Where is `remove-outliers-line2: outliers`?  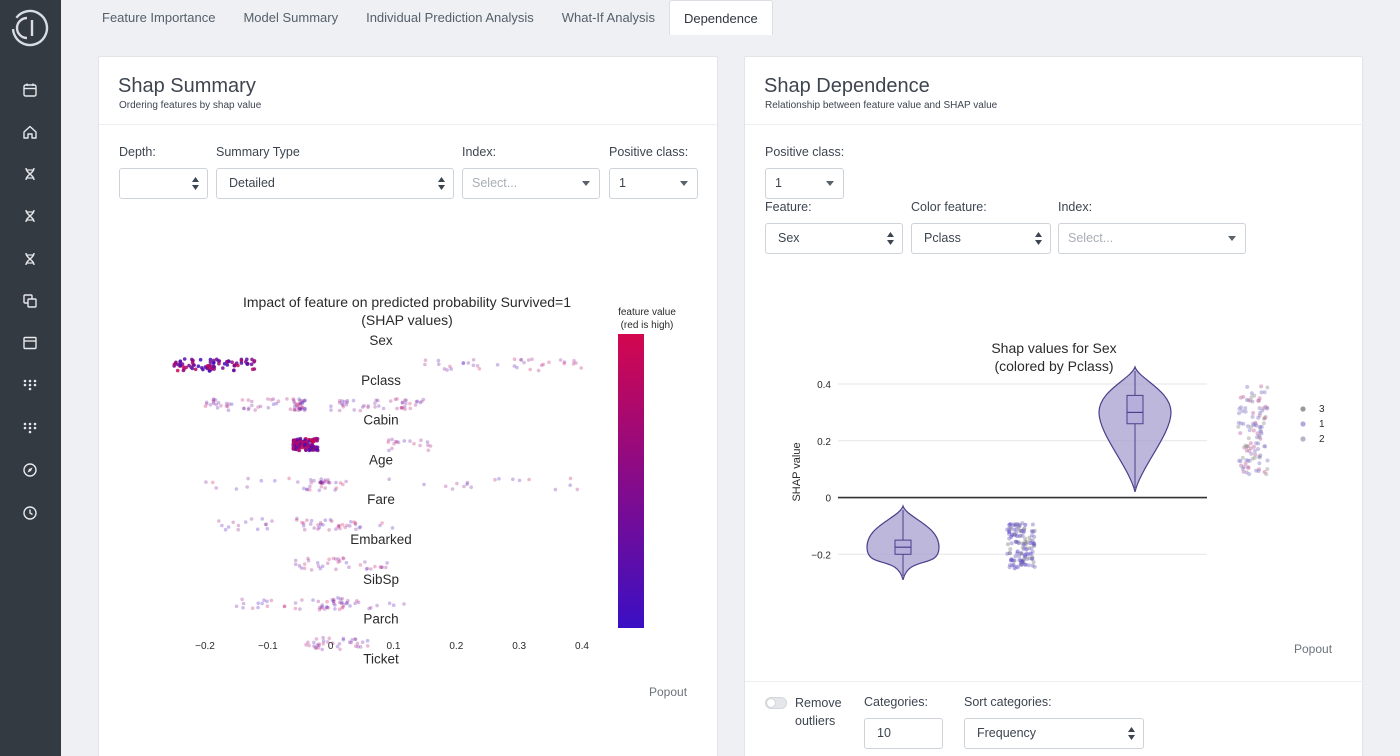
remove-outliers-line2: outliers is located at coordinates (815, 721).